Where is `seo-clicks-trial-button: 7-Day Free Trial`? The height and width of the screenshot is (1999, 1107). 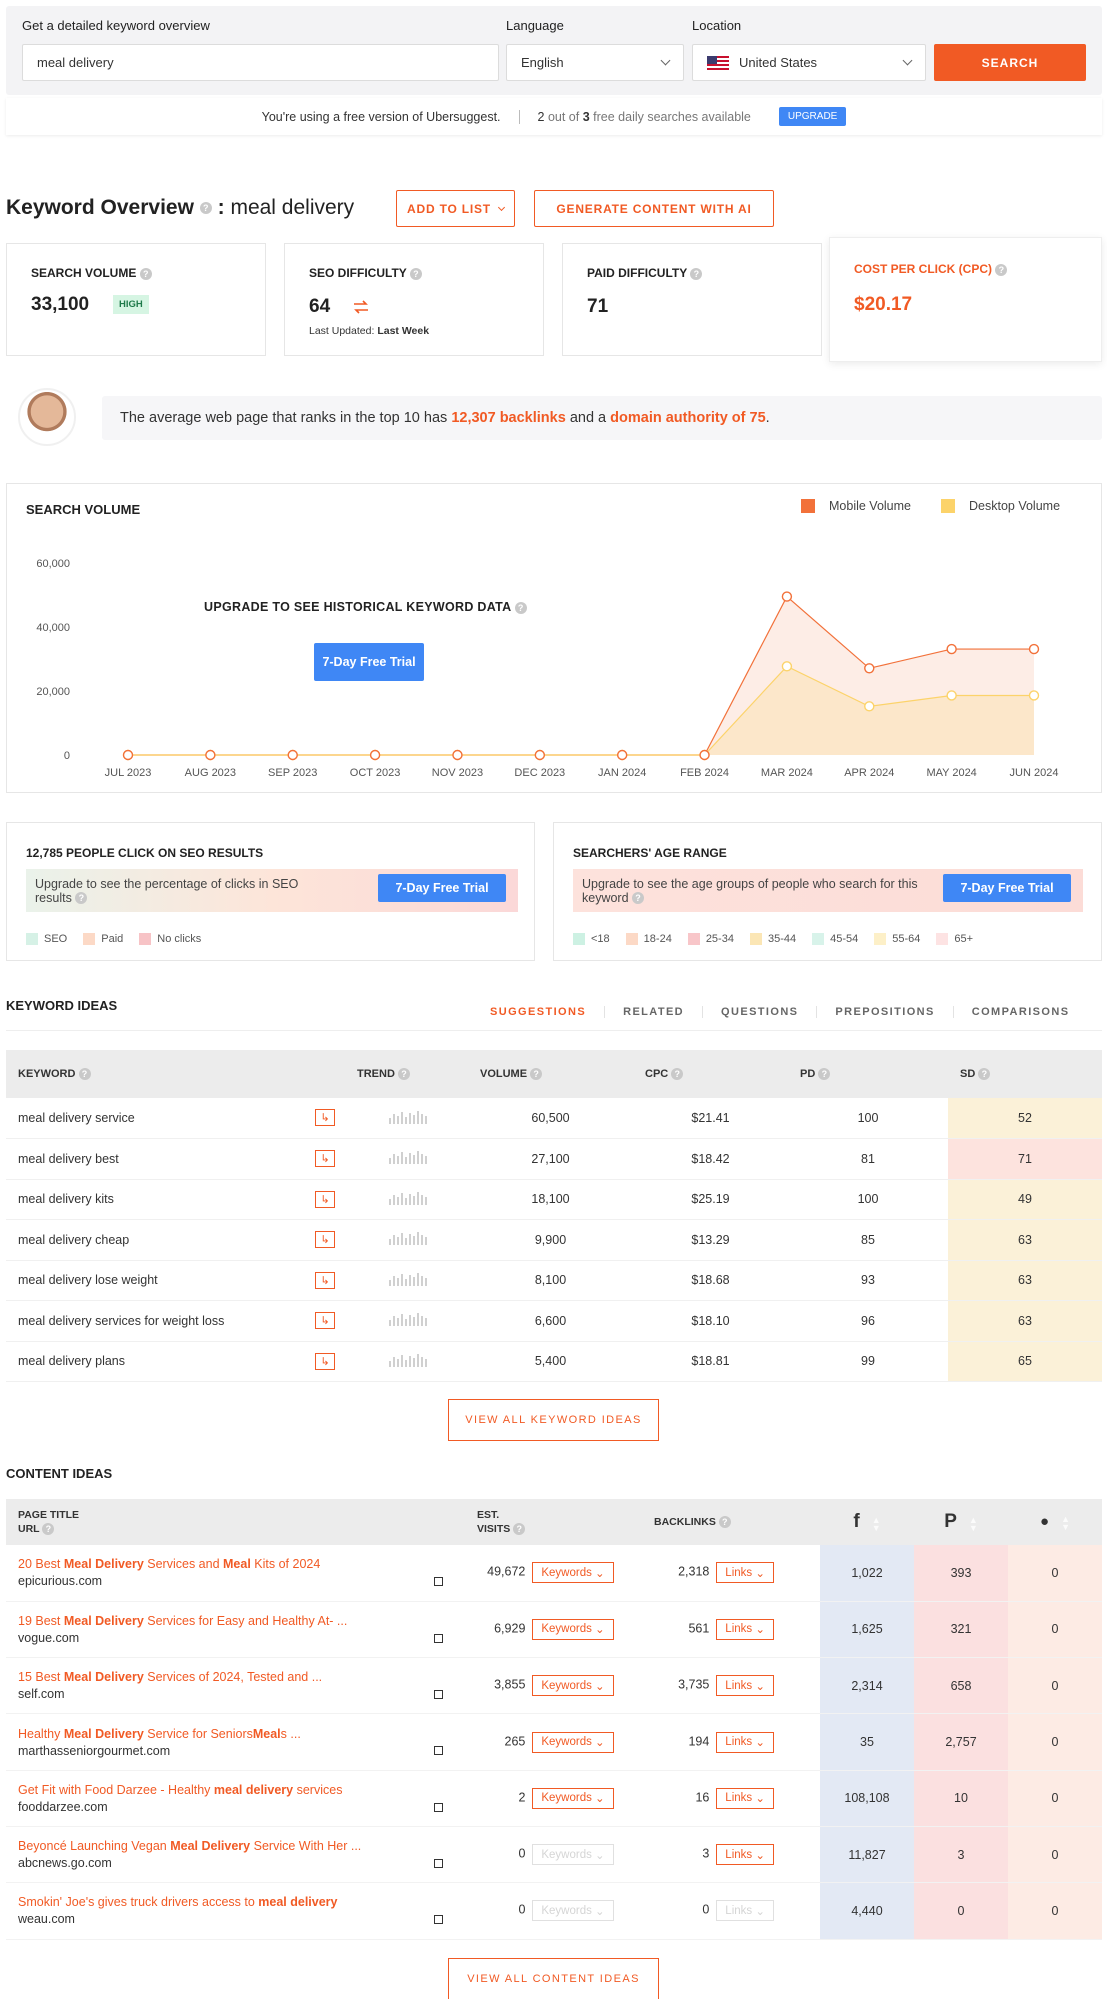 seo-clicks-trial-button: 7-Day Free Trial is located at coordinates (442, 888).